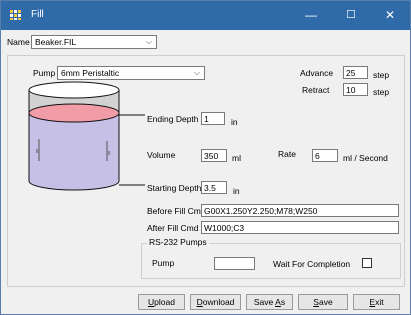  What do you see at coordinates (173, 119) in the screenshot?
I see `ending-depth-label: Ending Depth` at bounding box center [173, 119].